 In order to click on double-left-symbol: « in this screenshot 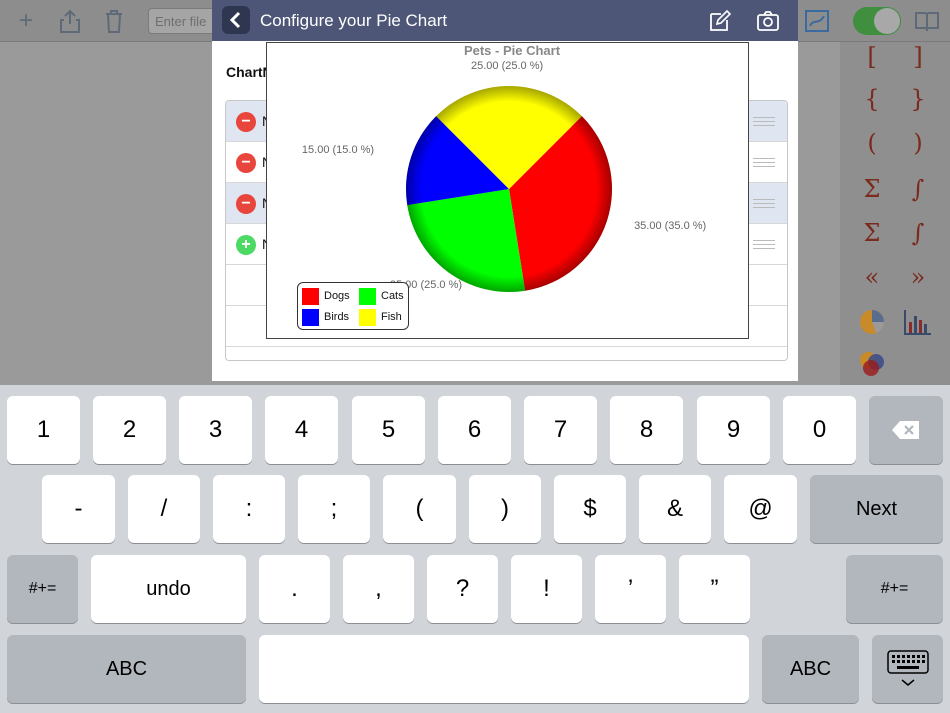, I will do `click(872, 277)`.